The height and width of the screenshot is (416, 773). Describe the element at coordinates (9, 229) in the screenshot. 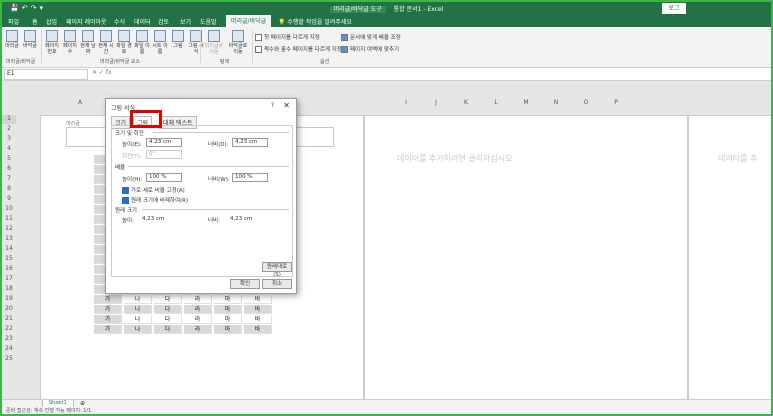

I see `row-header: 12` at that location.